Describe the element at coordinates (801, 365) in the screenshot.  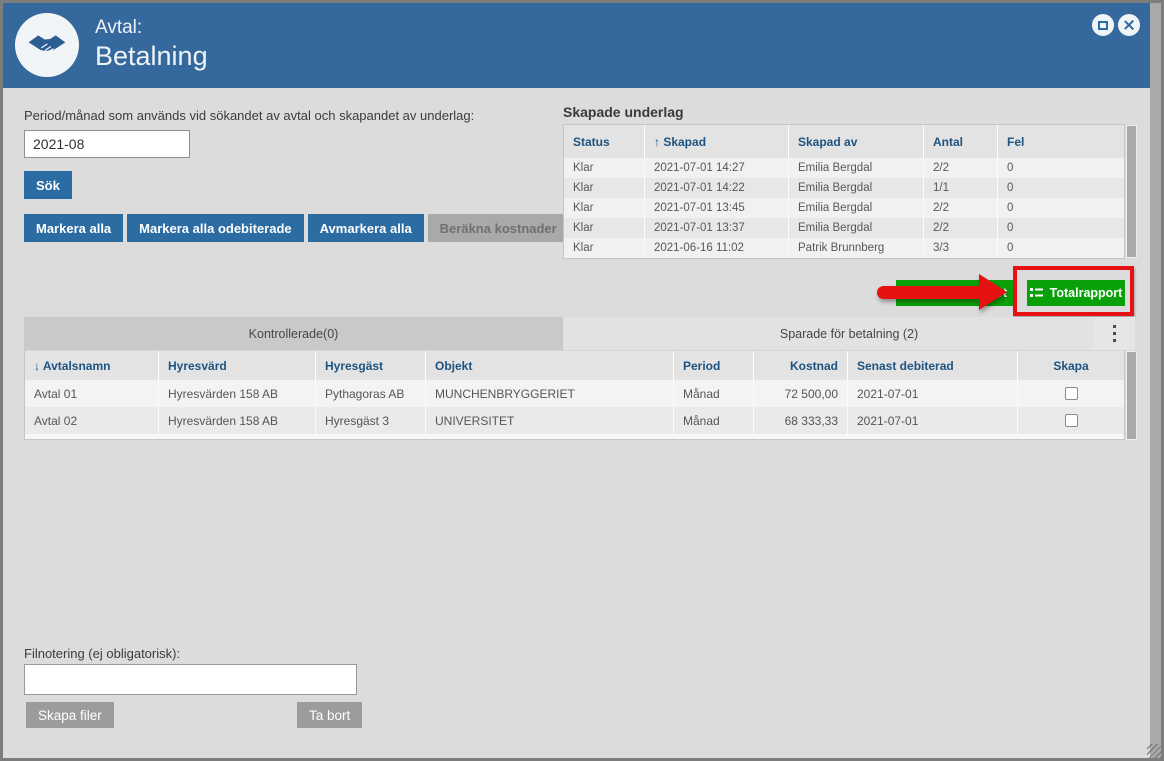
I see `col-kostnad: Kostnad` at that location.